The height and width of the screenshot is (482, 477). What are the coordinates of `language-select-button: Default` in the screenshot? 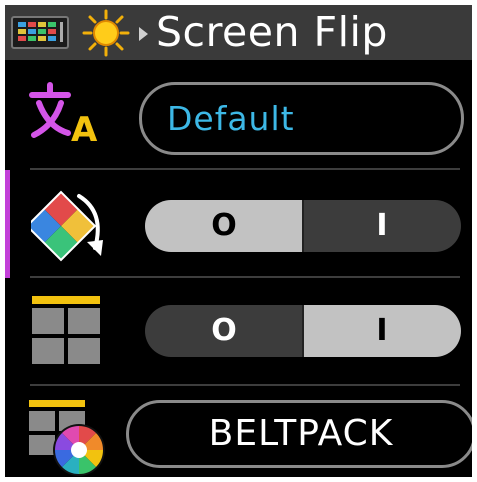 It's located at (301, 118).